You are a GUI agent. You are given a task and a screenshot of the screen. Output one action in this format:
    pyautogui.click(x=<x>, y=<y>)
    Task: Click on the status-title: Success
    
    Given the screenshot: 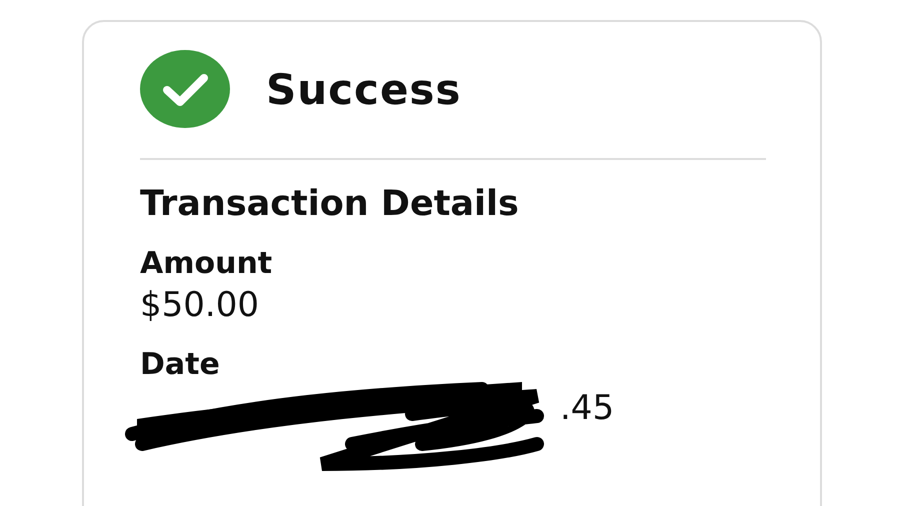 What is the action you would take?
    pyautogui.click(x=364, y=89)
    